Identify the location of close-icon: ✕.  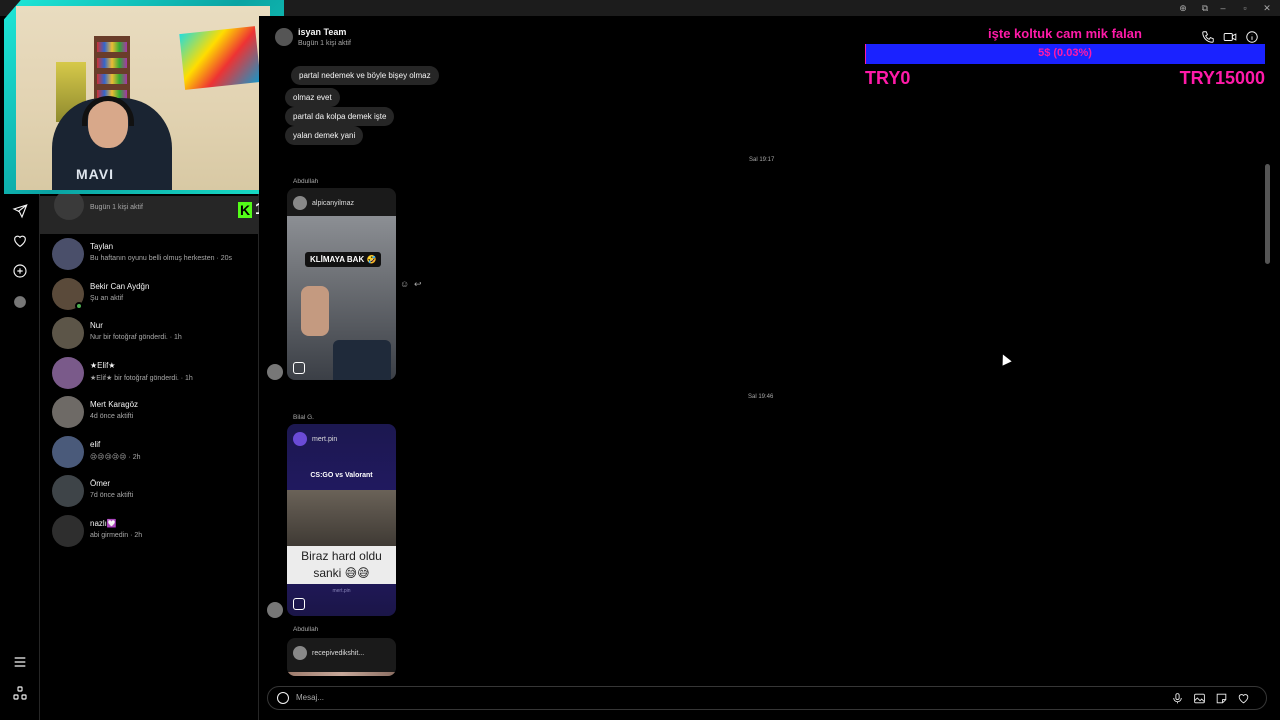
(1267, 8).